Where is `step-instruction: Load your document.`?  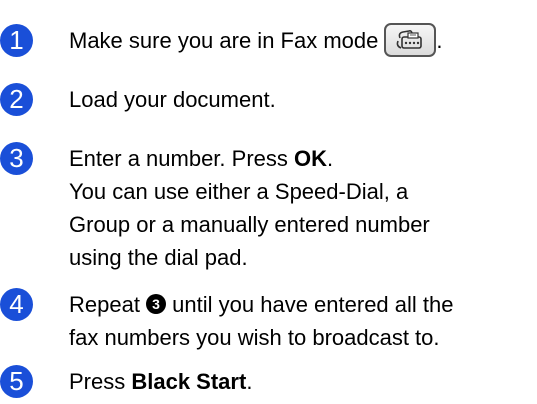
step-instruction: Load your document. is located at coordinates (172, 99).